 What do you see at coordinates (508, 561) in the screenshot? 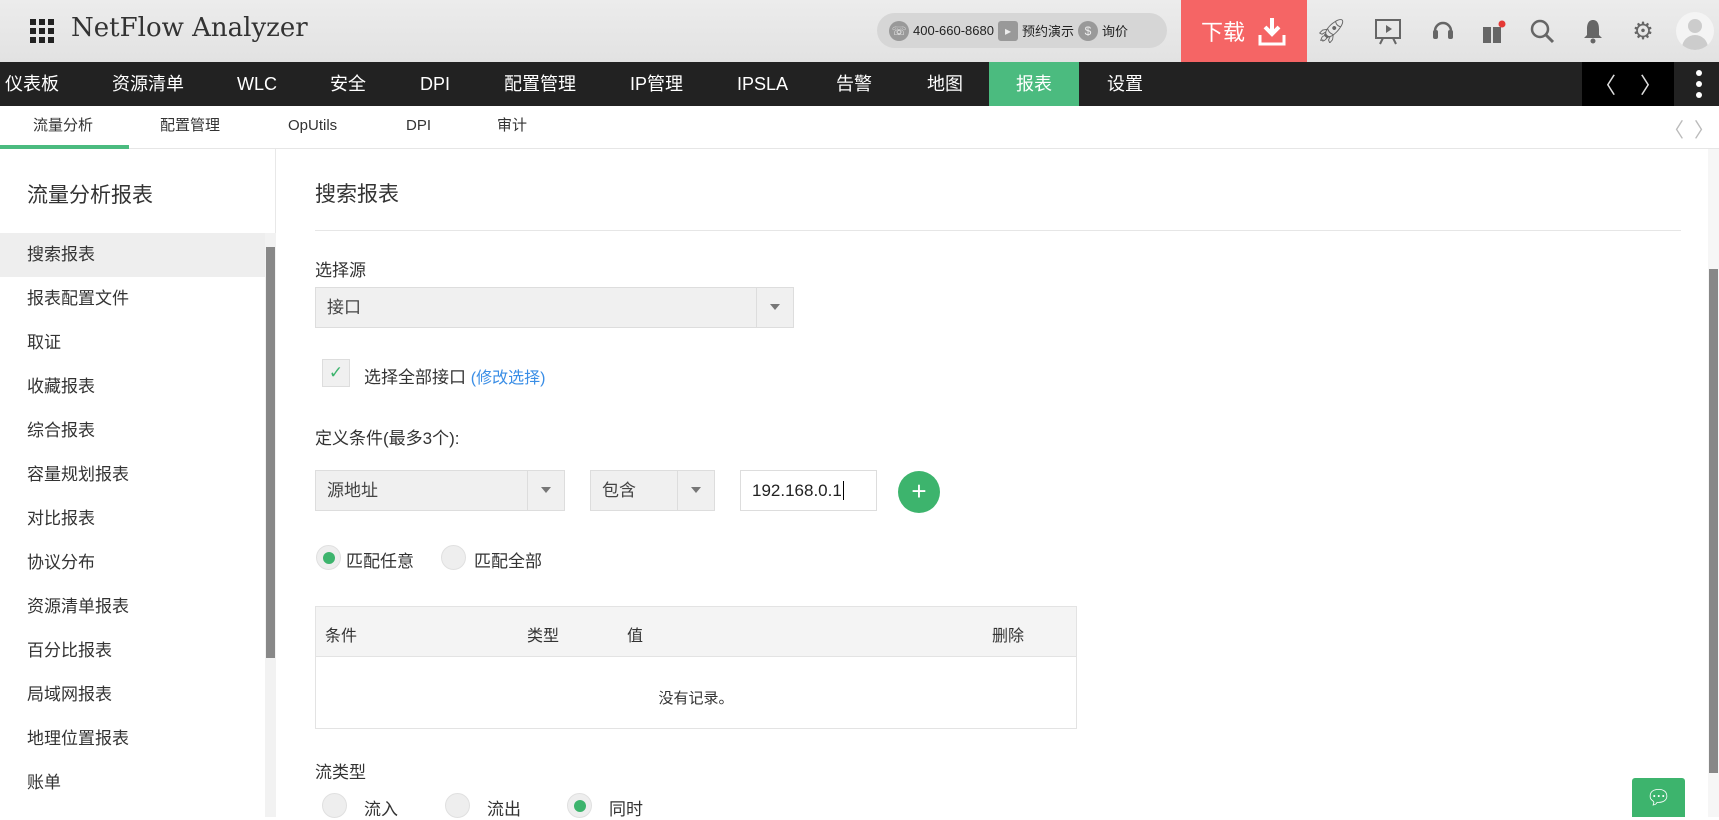
I see `match-all-label: 匹配全部` at bounding box center [508, 561].